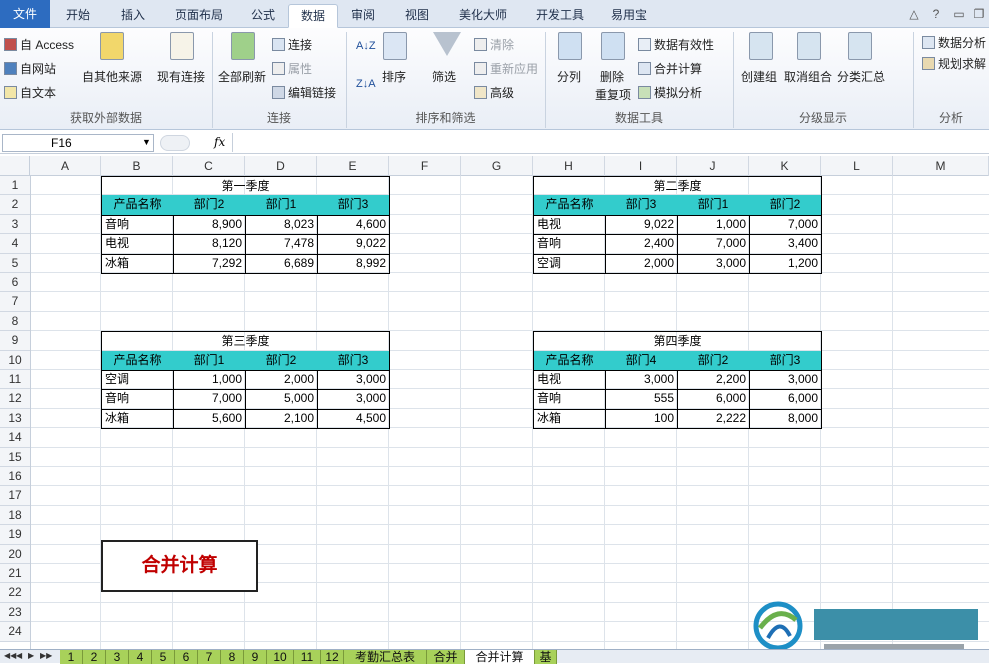 The height and width of the screenshot is (664, 989). I want to click on sort-desc-icon: Z↓A, so click(366, 84).